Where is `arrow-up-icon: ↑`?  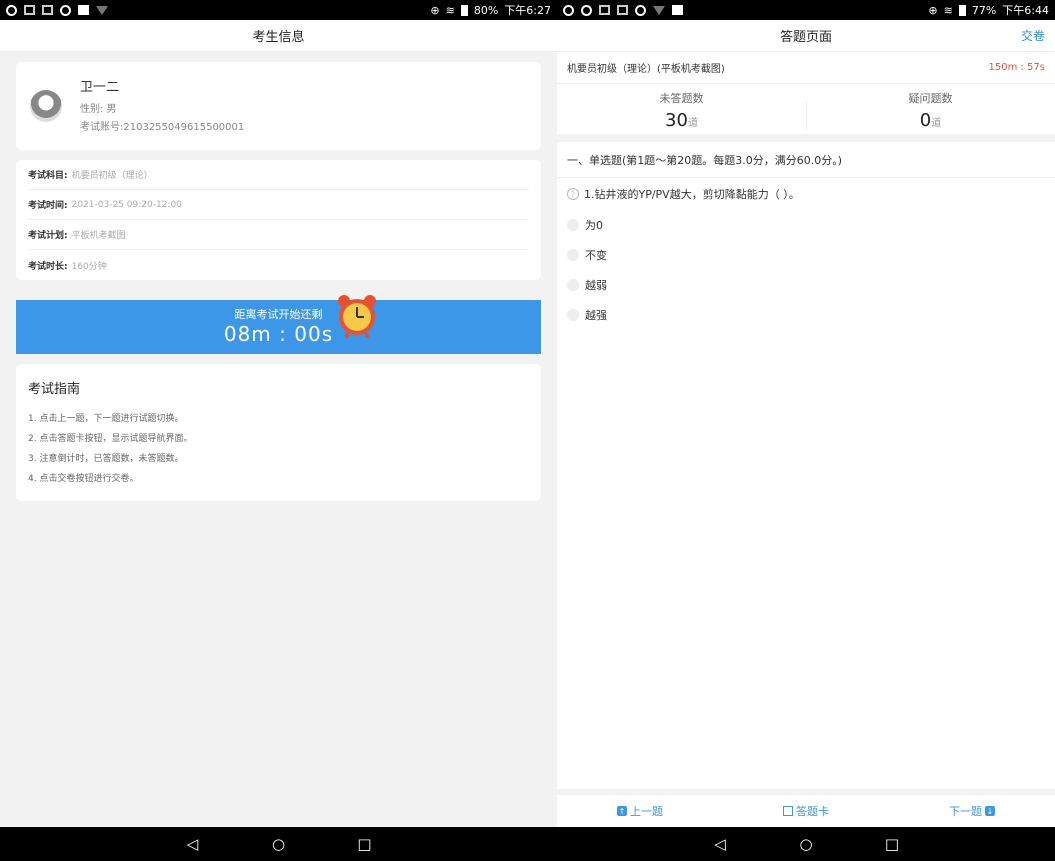 arrow-up-icon: ↑ is located at coordinates (622, 811).